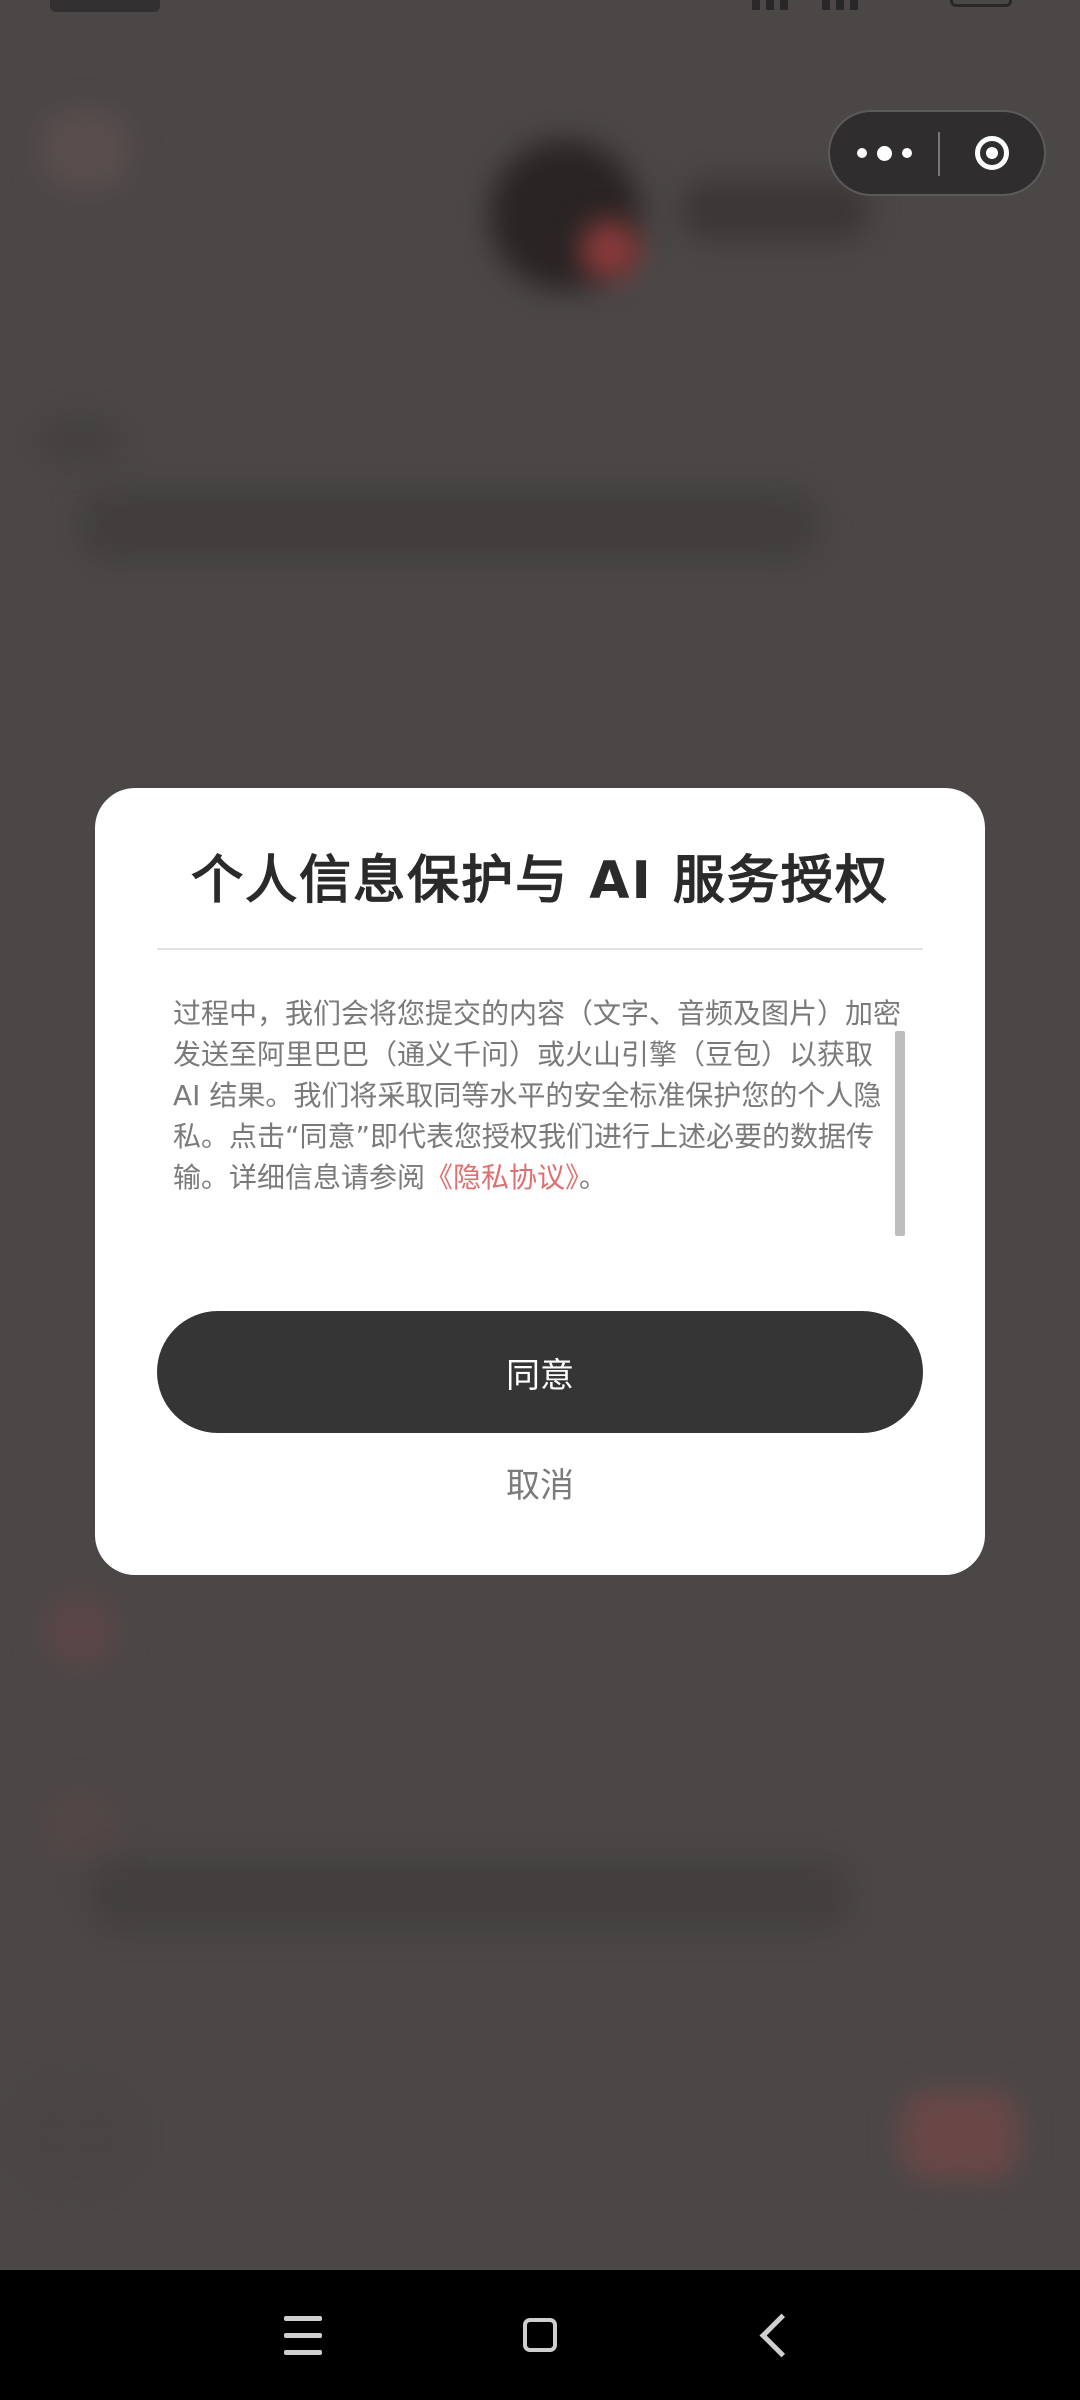  I want to click on more-dots-icon, so click(884, 153).